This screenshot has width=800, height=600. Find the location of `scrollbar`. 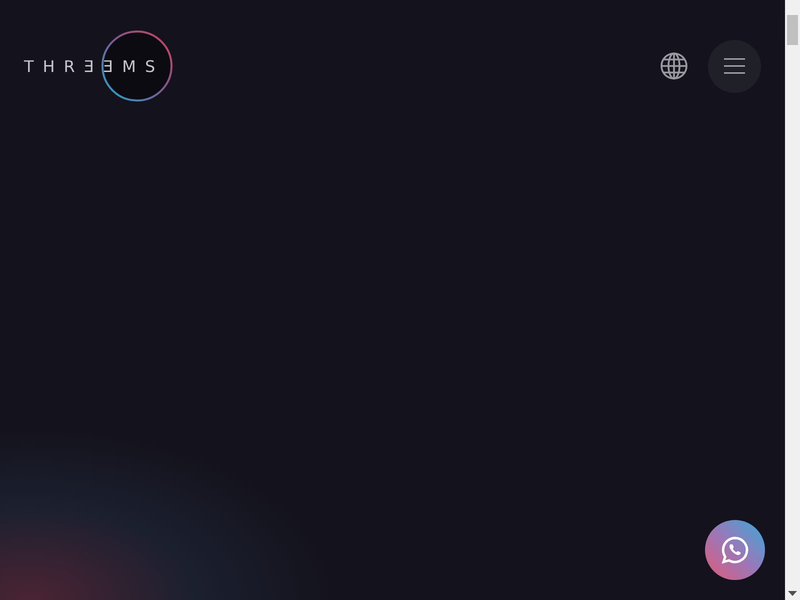

scrollbar is located at coordinates (792, 300).